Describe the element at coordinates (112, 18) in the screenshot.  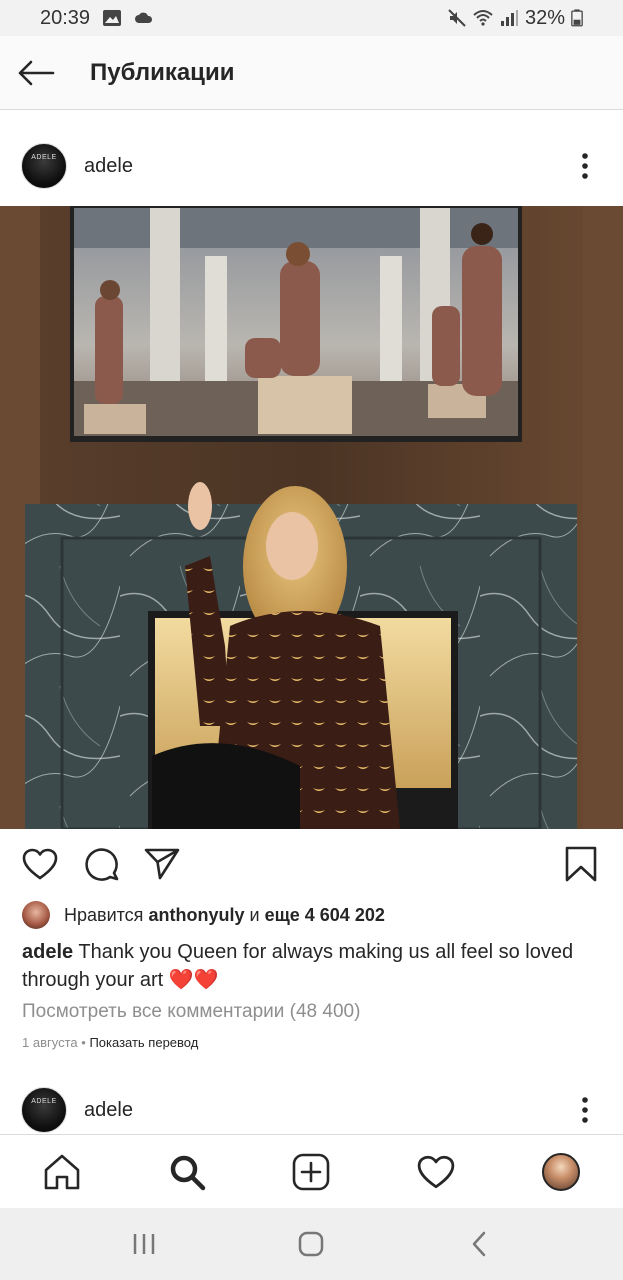
I see `image-icon` at that location.